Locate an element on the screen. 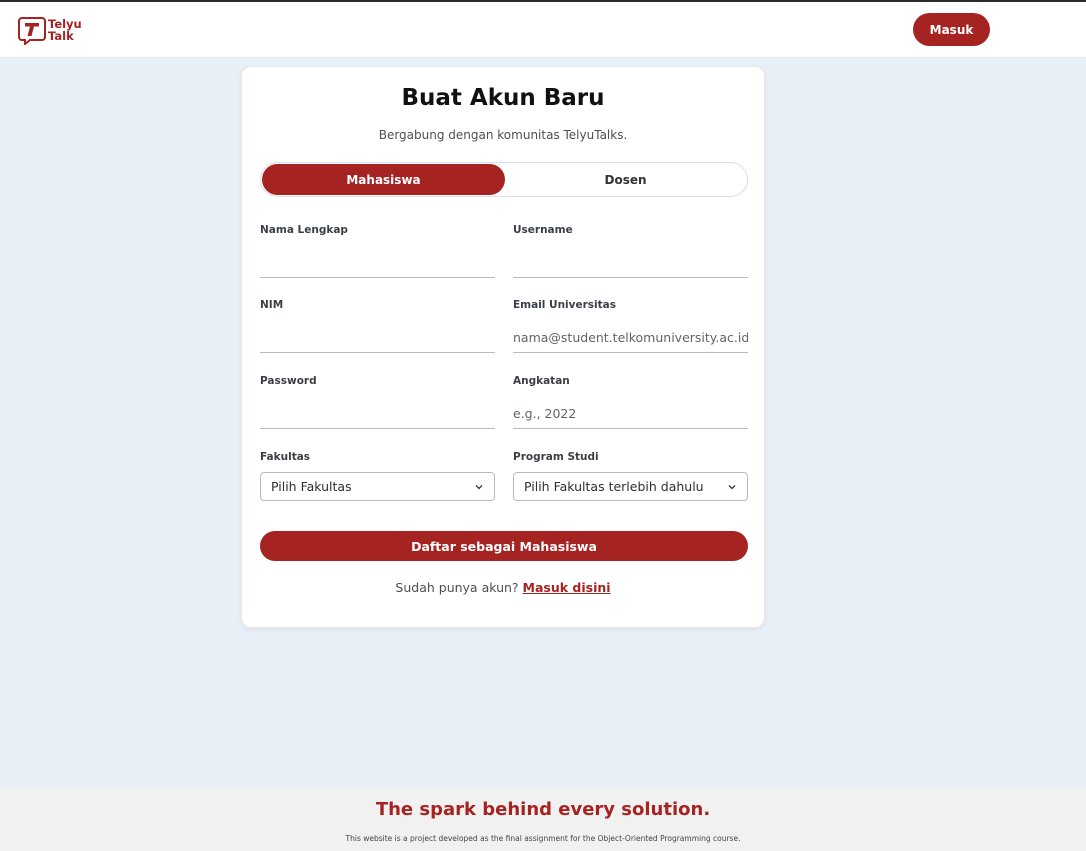  logo-wordmark: Telyu Talk is located at coordinates (65, 30).